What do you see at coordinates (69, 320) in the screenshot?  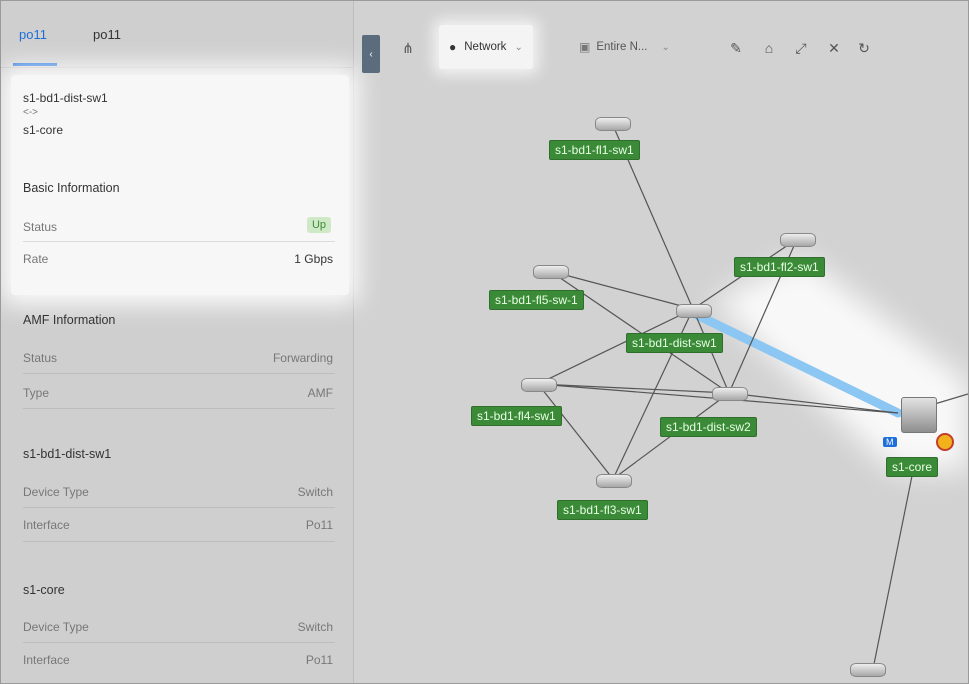 I see `amf-info-heading: AMF Information` at bounding box center [69, 320].